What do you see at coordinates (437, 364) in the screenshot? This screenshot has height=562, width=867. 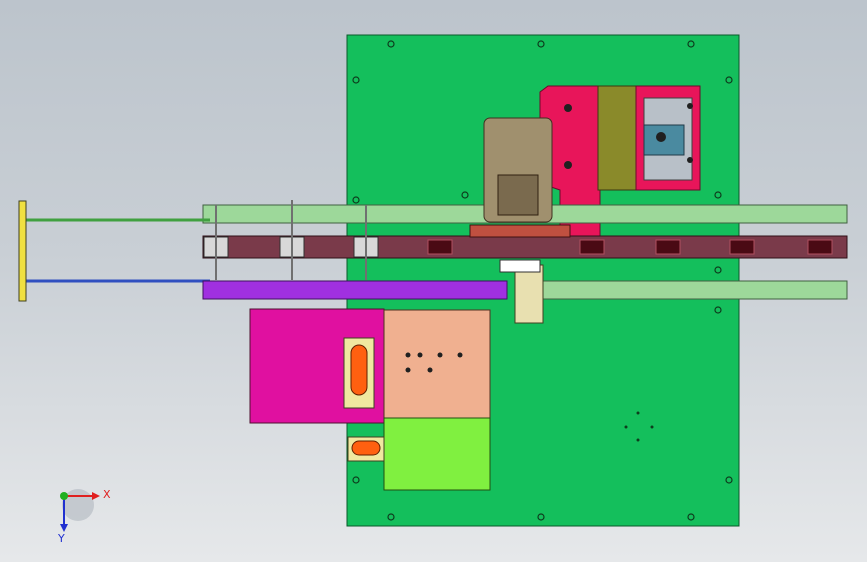 I see `panel-peach` at bounding box center [437, 364].